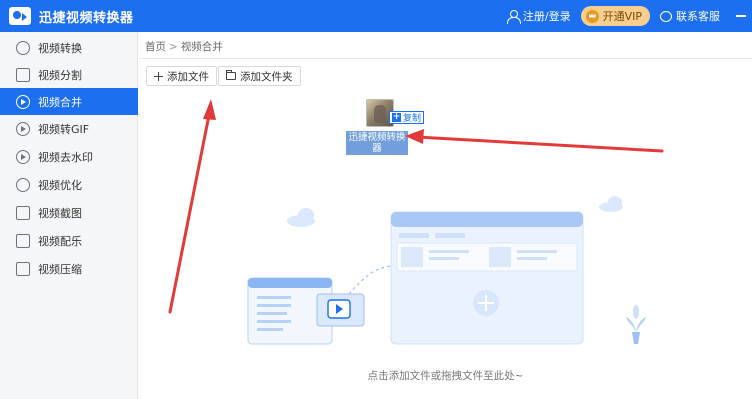 This screenshot has height=399, width=752. I want to click on contact-service-button: 联系客服, so click(690, 16).